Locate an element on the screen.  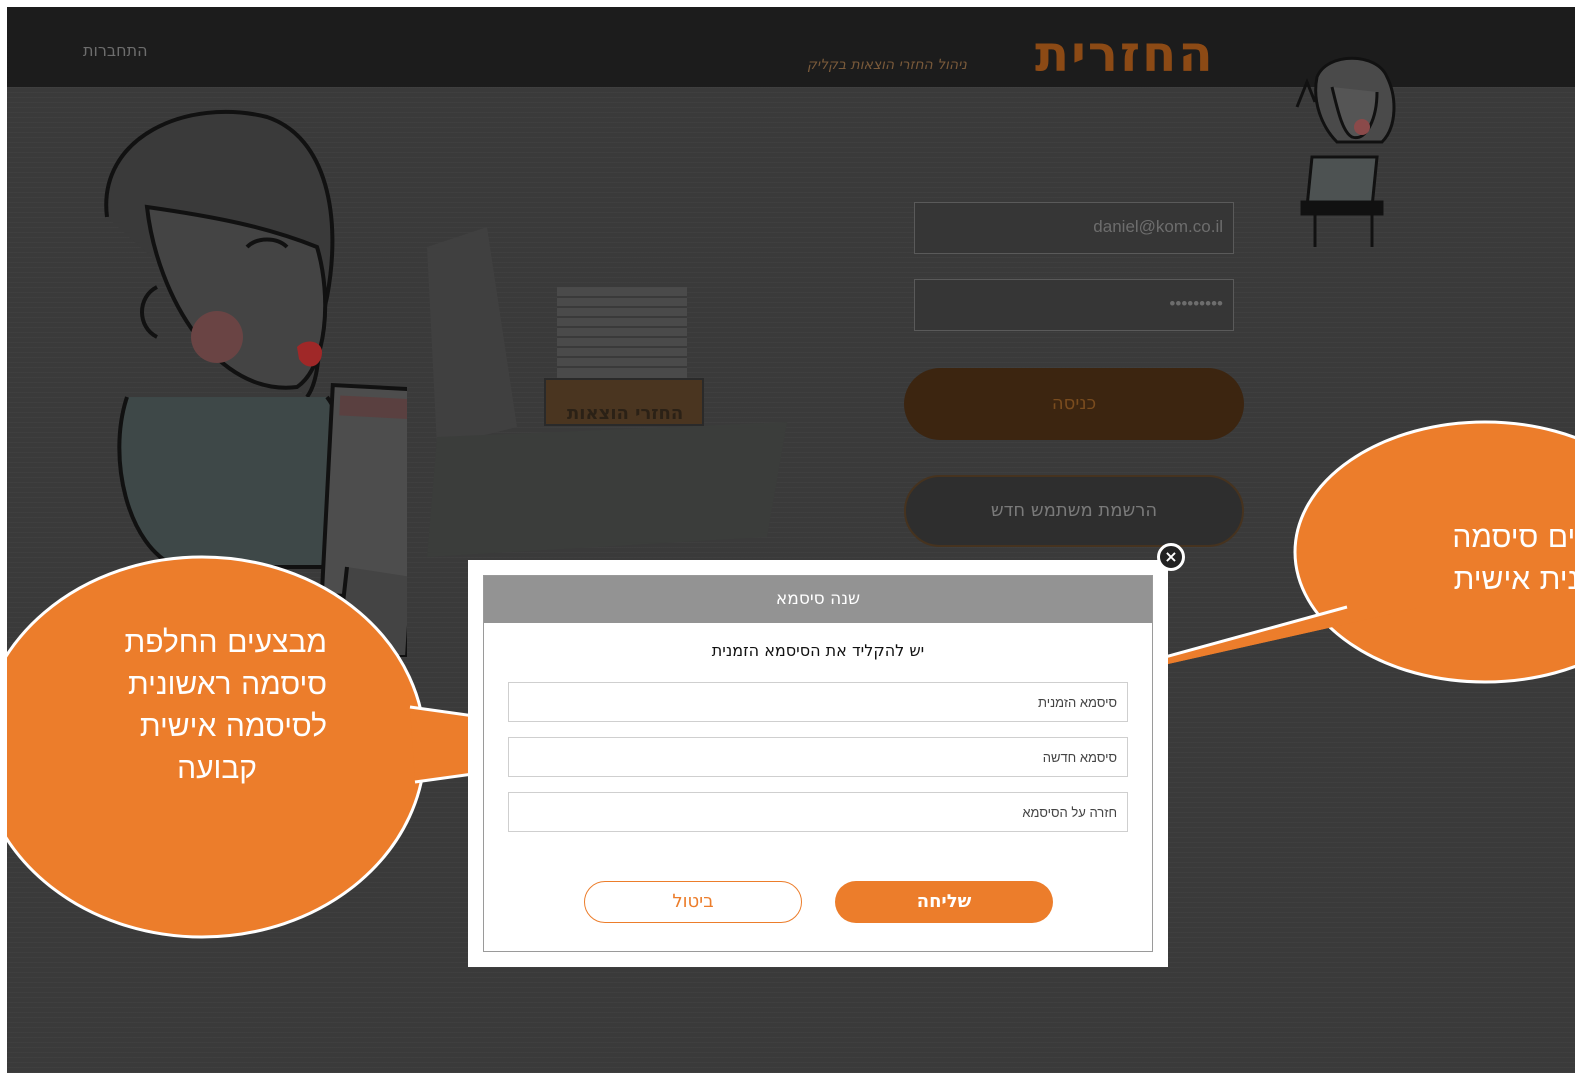
callout-left-line: סיסמה ראשונית is located at coordinates (227, 684).